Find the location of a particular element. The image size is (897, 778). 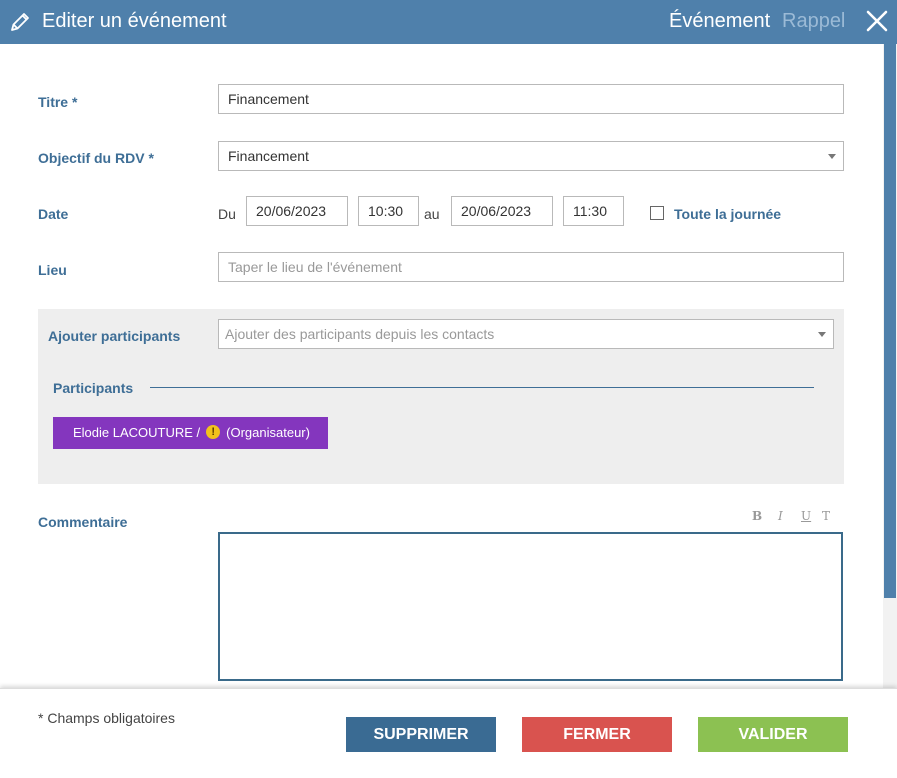

ajouter-participants-label: Ajouter participants is located at coordinates (114, 336).